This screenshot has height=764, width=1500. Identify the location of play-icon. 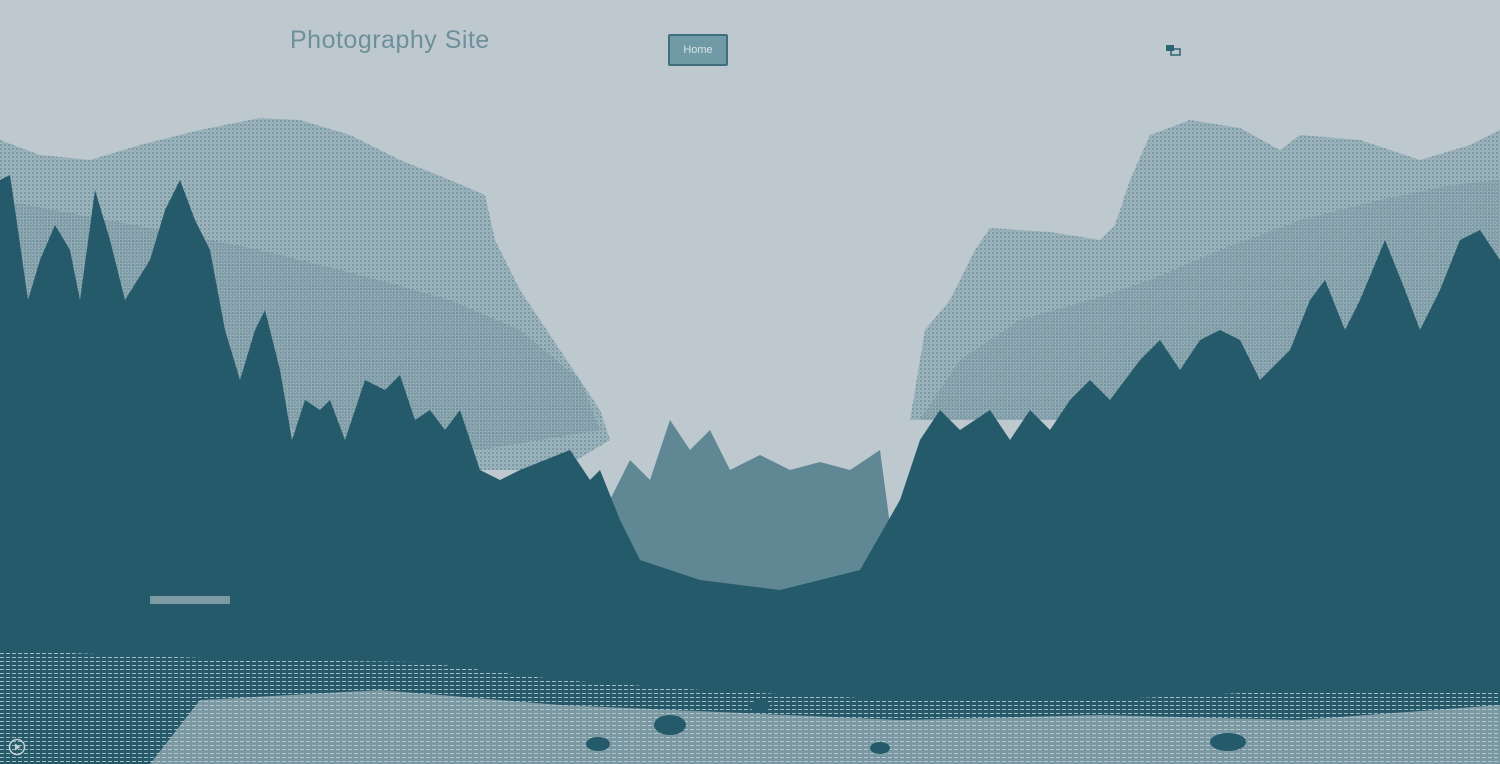
(17, 747).